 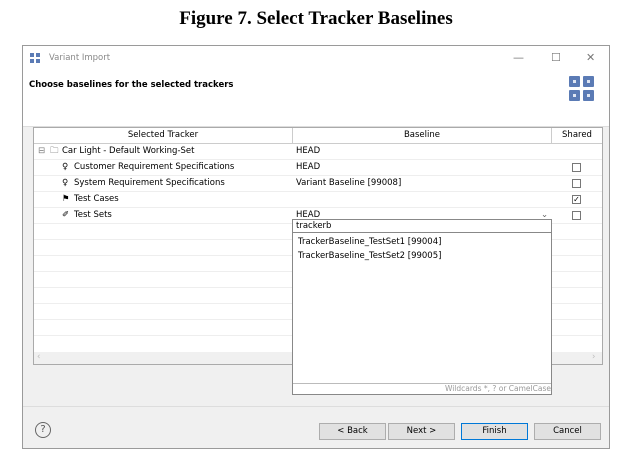 What do you see at coordinates (593, 357) in the screenshot?
I see `scroll-right-icon: ›` at bounding box center [593, 357].